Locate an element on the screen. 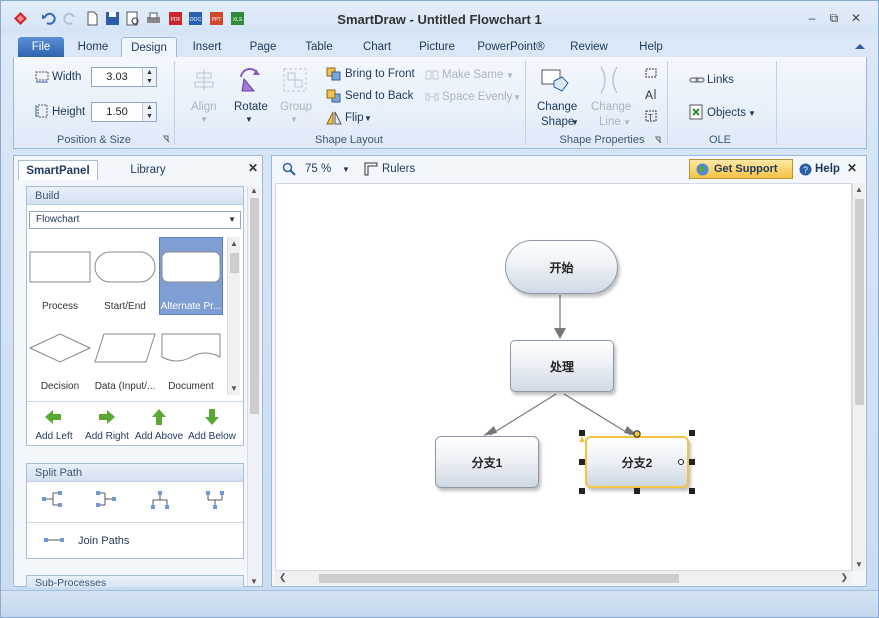  flip-dropdown-icon: ▼ is located at coordinates (368, 118).